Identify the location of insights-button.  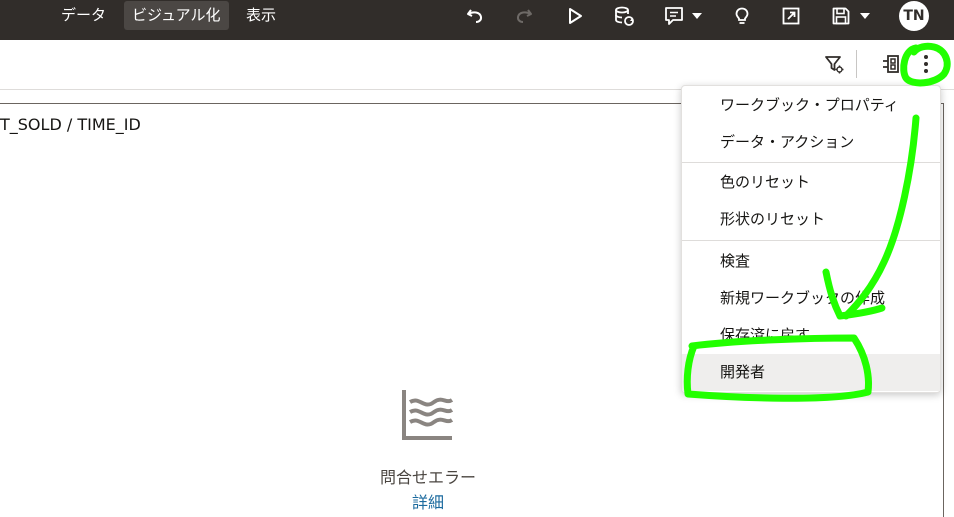
(742, 16).